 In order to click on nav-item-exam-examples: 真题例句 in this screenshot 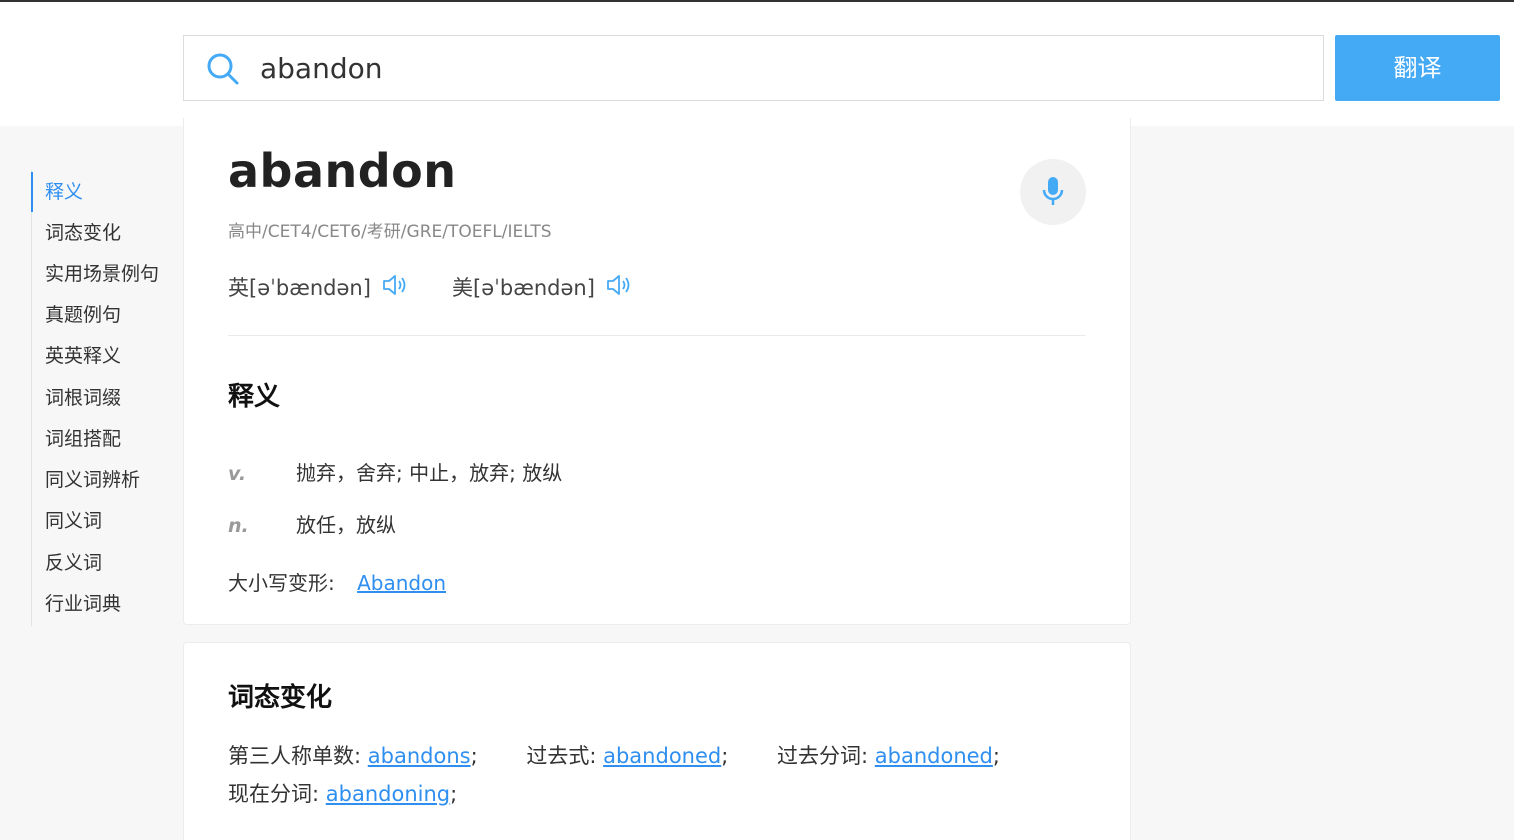, I will do `click(83, 315)`.